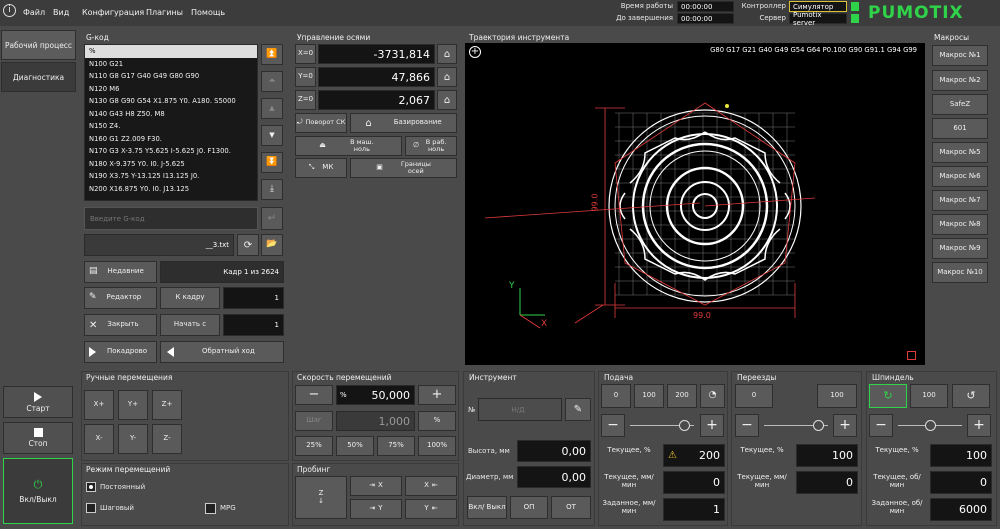 The height and width of the screenshot is (529, 1000). I want to click on to-machine-zero-button: ⏏ В маш. ноль, so click(348, 146).